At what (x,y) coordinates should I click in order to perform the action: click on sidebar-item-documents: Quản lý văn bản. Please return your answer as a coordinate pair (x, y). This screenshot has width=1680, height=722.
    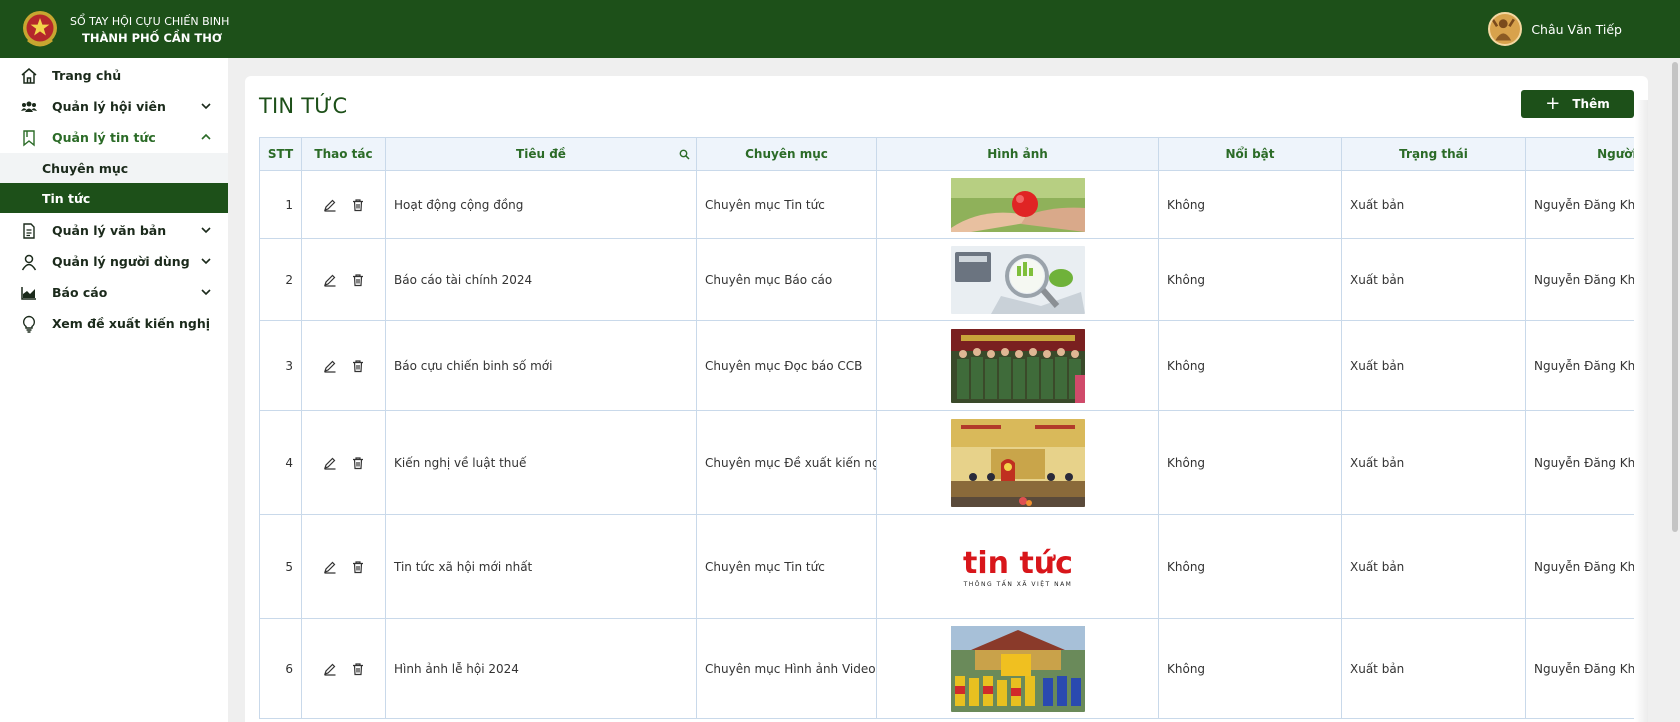
    Looking at the image, I should click on (114, 230).